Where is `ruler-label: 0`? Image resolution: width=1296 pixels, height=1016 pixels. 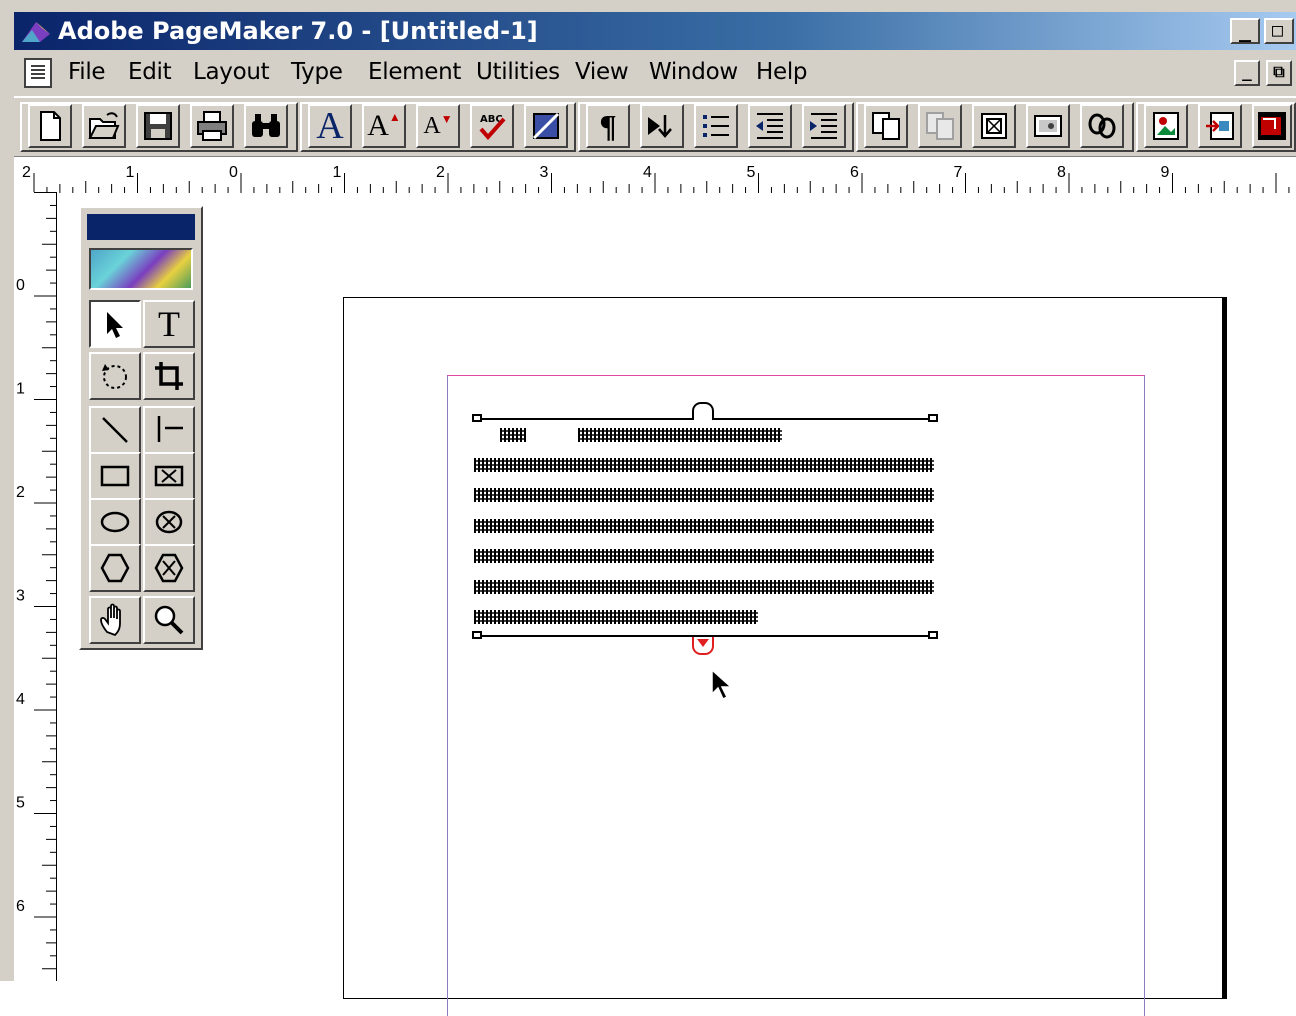 ruler-label: 0 is located at coordinates (20, 285).